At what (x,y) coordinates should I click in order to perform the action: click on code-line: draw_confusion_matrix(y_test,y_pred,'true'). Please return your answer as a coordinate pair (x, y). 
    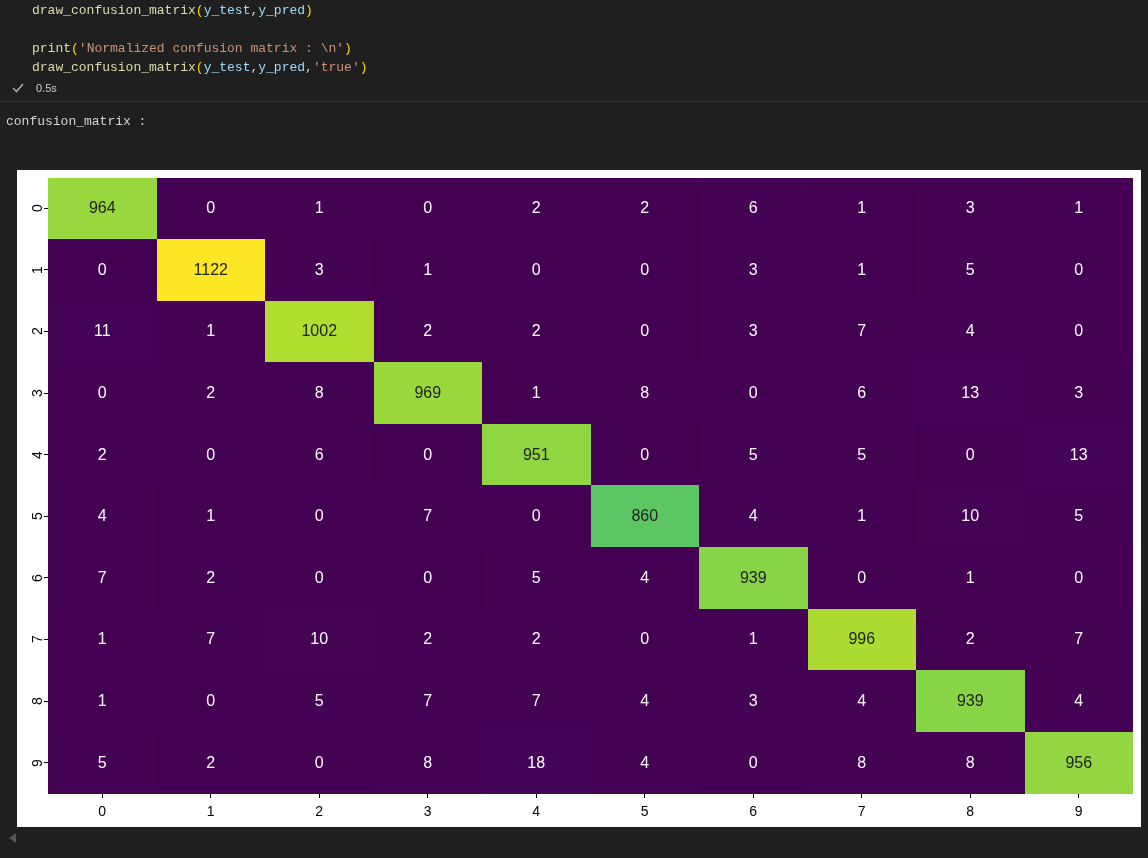
    Looking at the image, I should click on (200, 68).